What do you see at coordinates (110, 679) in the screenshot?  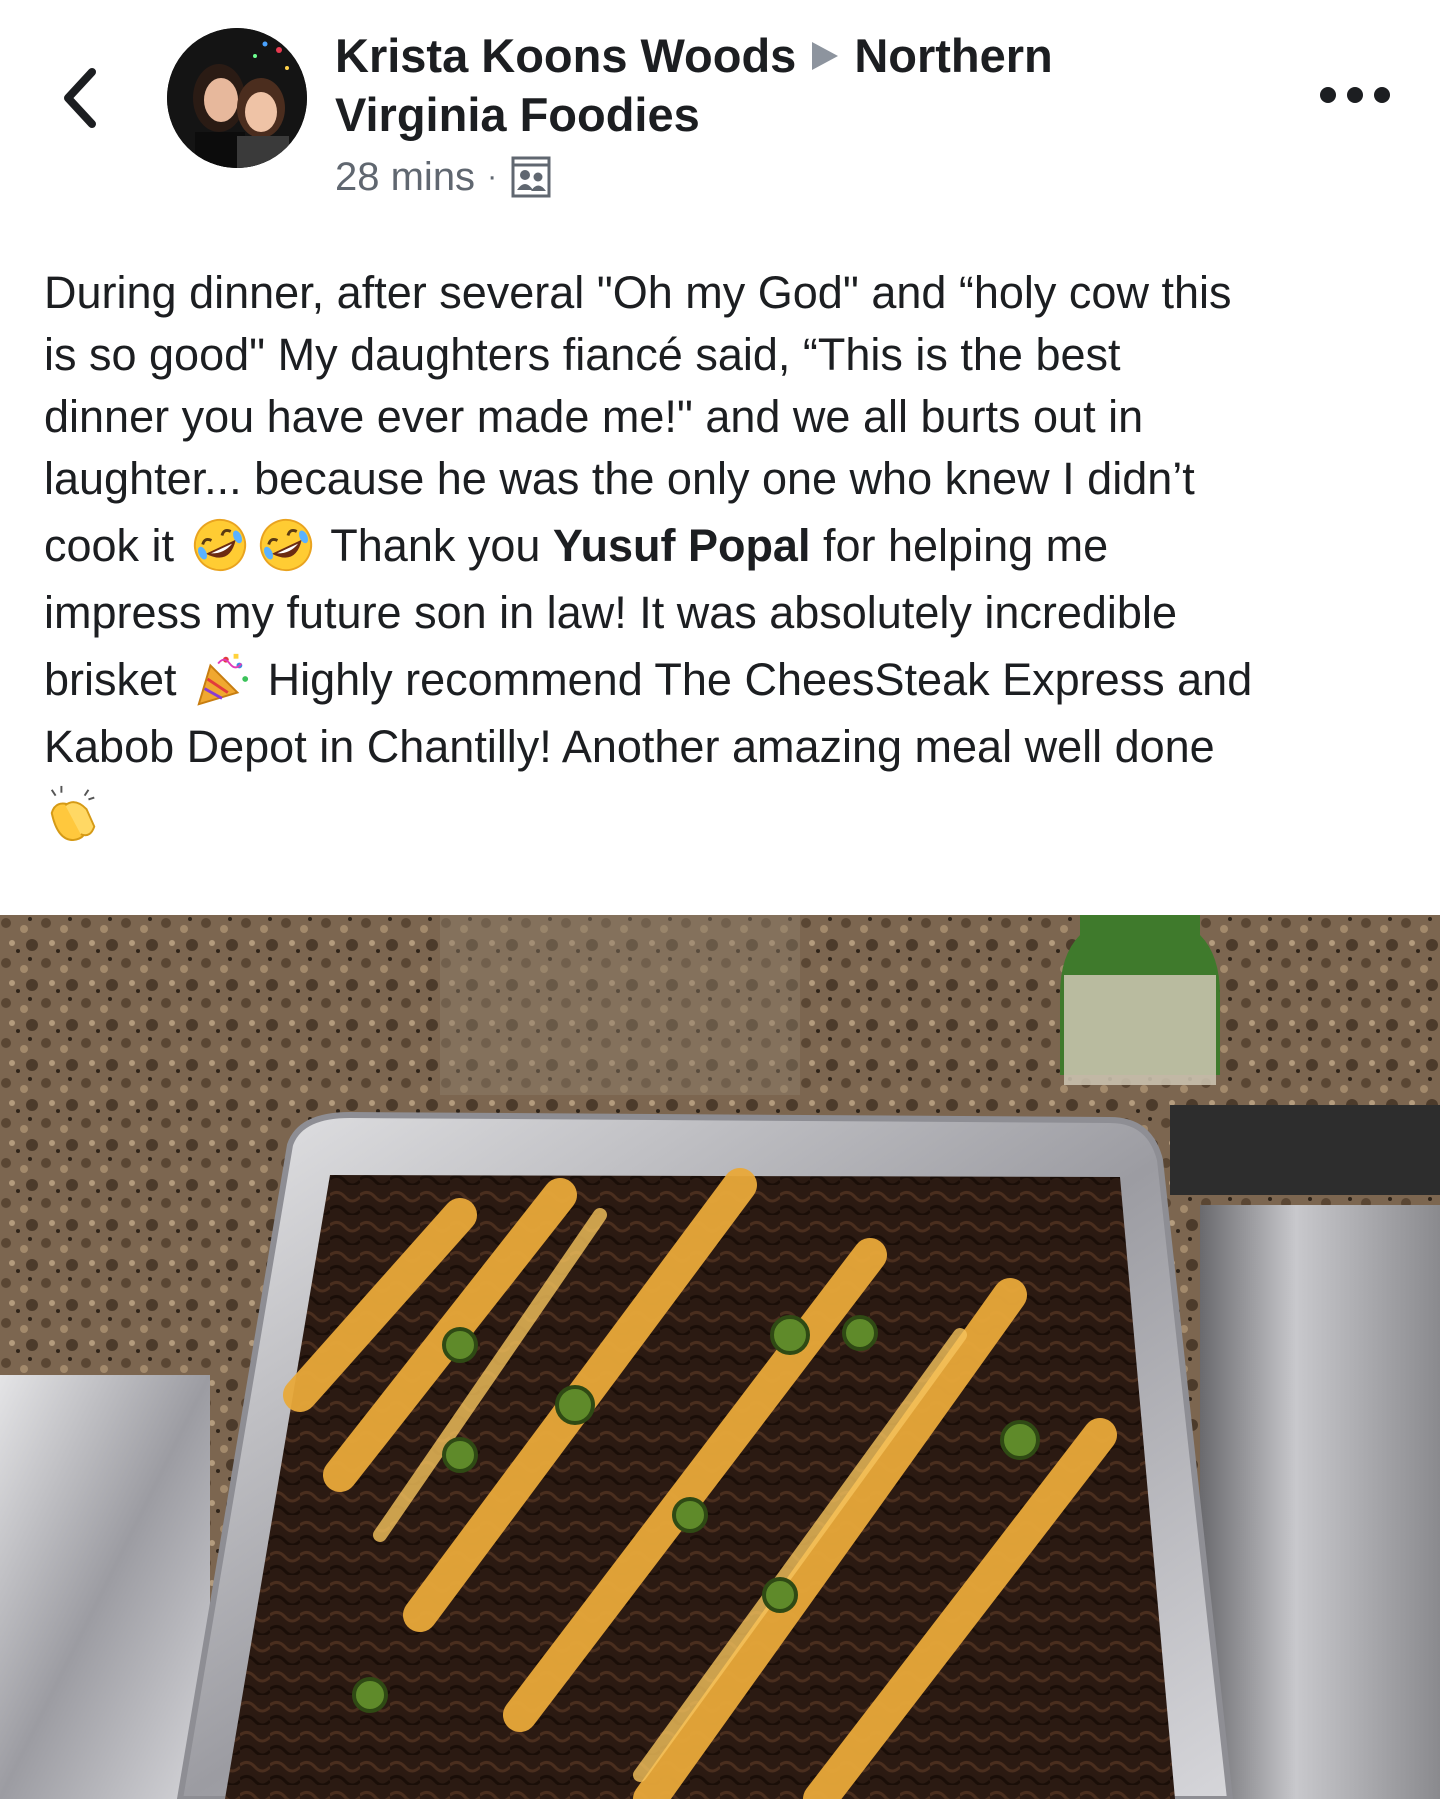 I see `post-text-fragment: brisket` at bounding box center [110, 679].